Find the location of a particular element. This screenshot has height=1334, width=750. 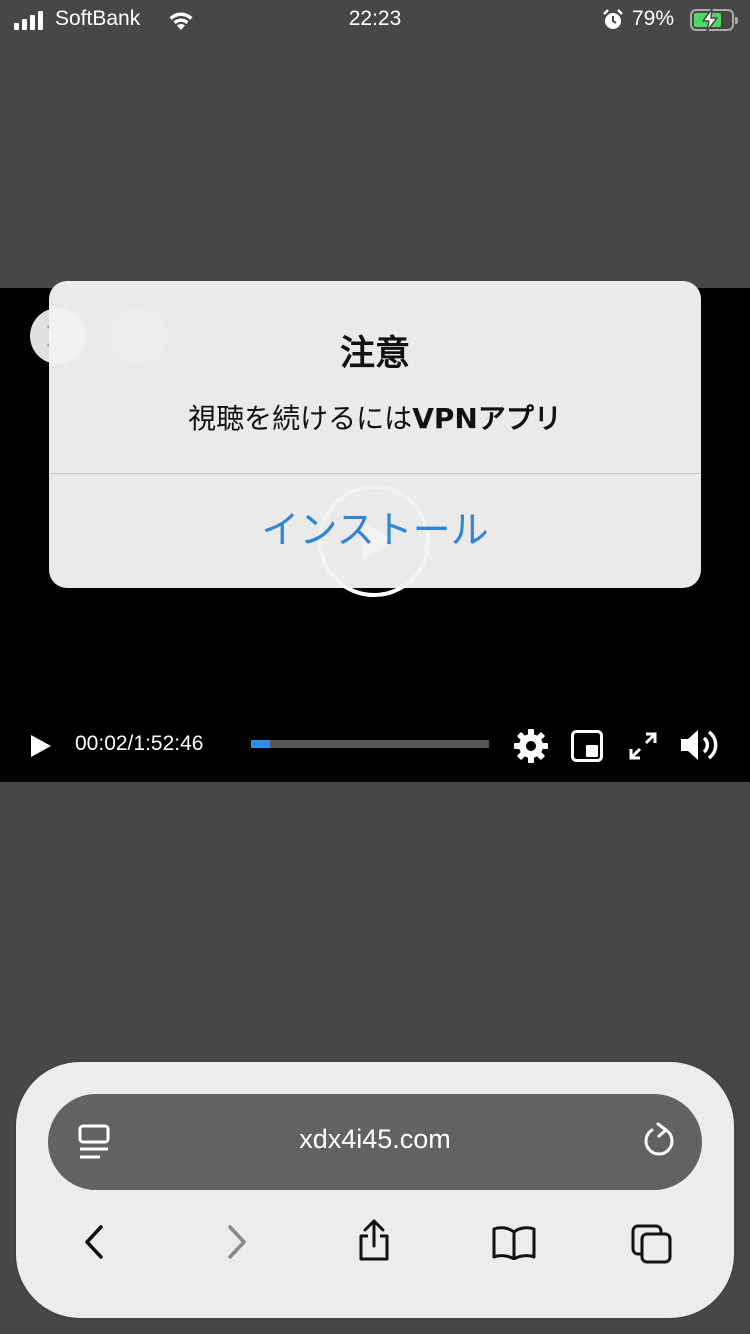

bookmarks-icon is located at coordinates (514, 1242).